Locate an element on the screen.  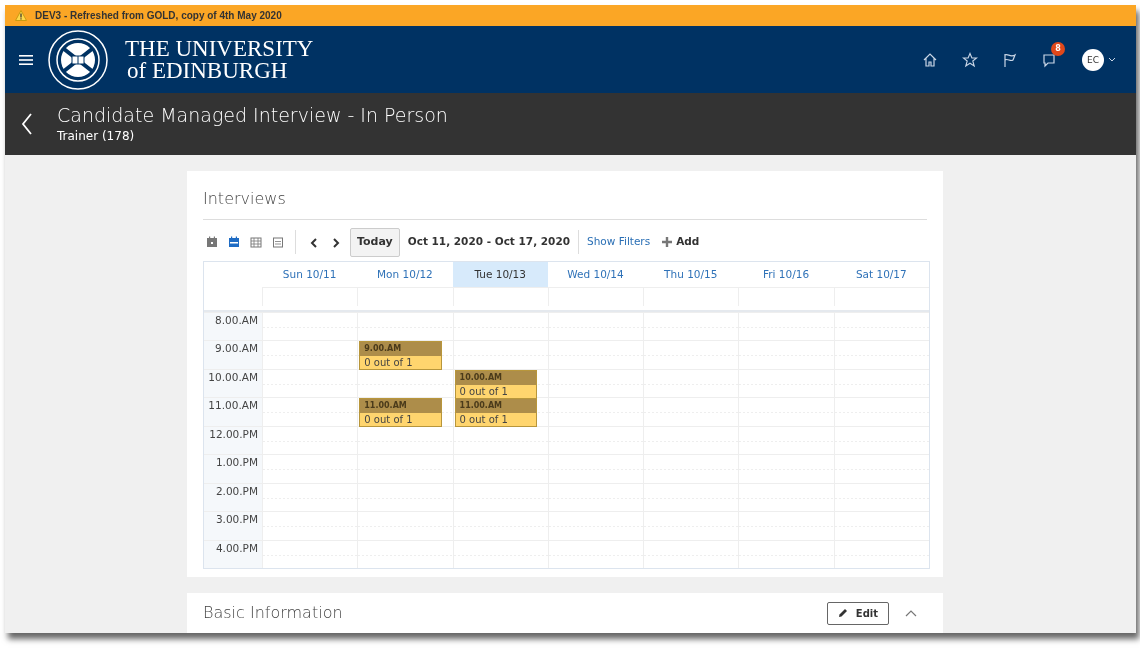
chevron-left-icon is located at coordinates (313, 243).